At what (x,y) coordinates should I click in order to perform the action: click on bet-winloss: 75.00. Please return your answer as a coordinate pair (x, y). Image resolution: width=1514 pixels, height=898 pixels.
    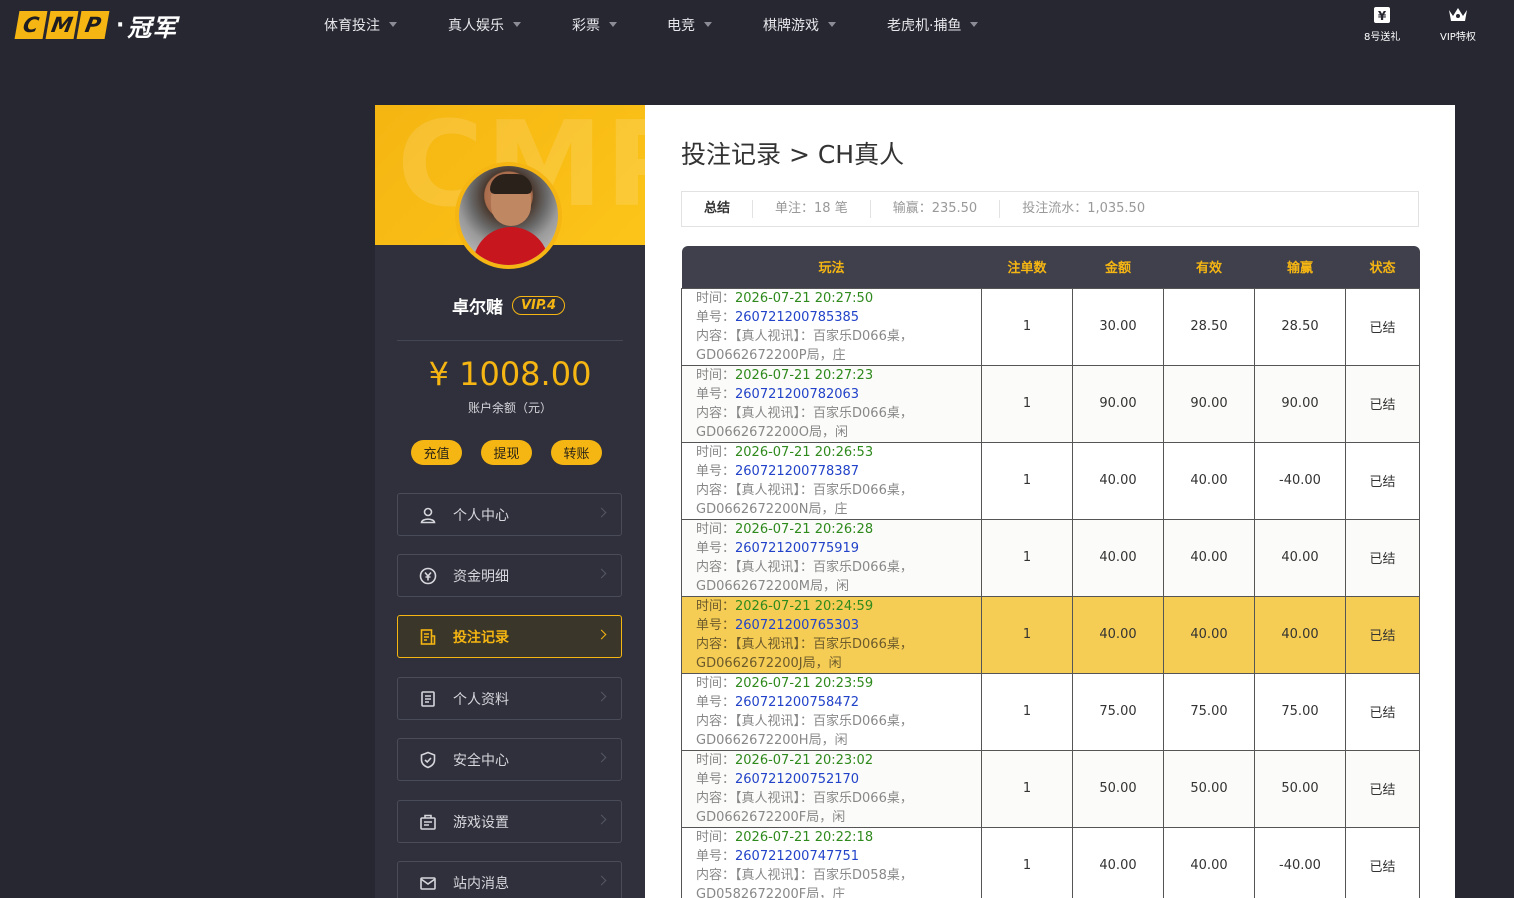
    Looking at the image, I should click on (1300, 711).